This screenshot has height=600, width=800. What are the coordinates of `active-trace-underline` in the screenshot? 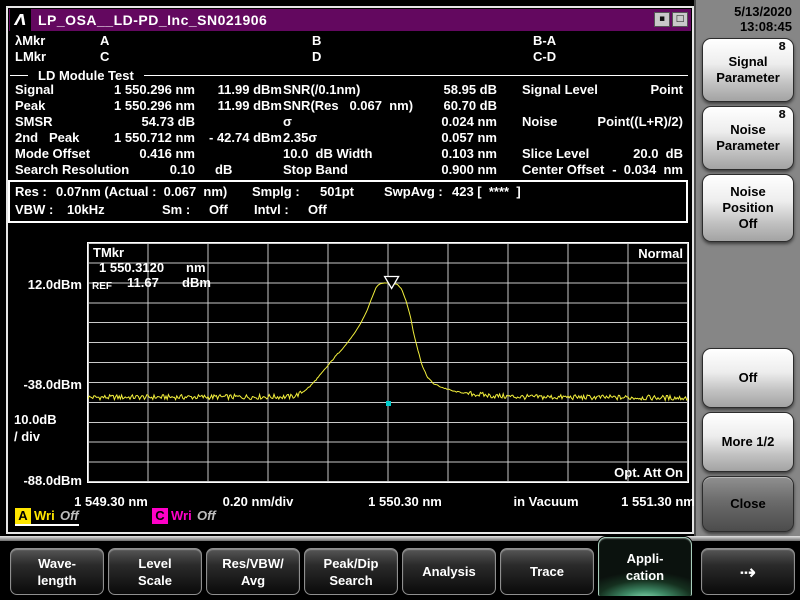 It's located at (47, 525).